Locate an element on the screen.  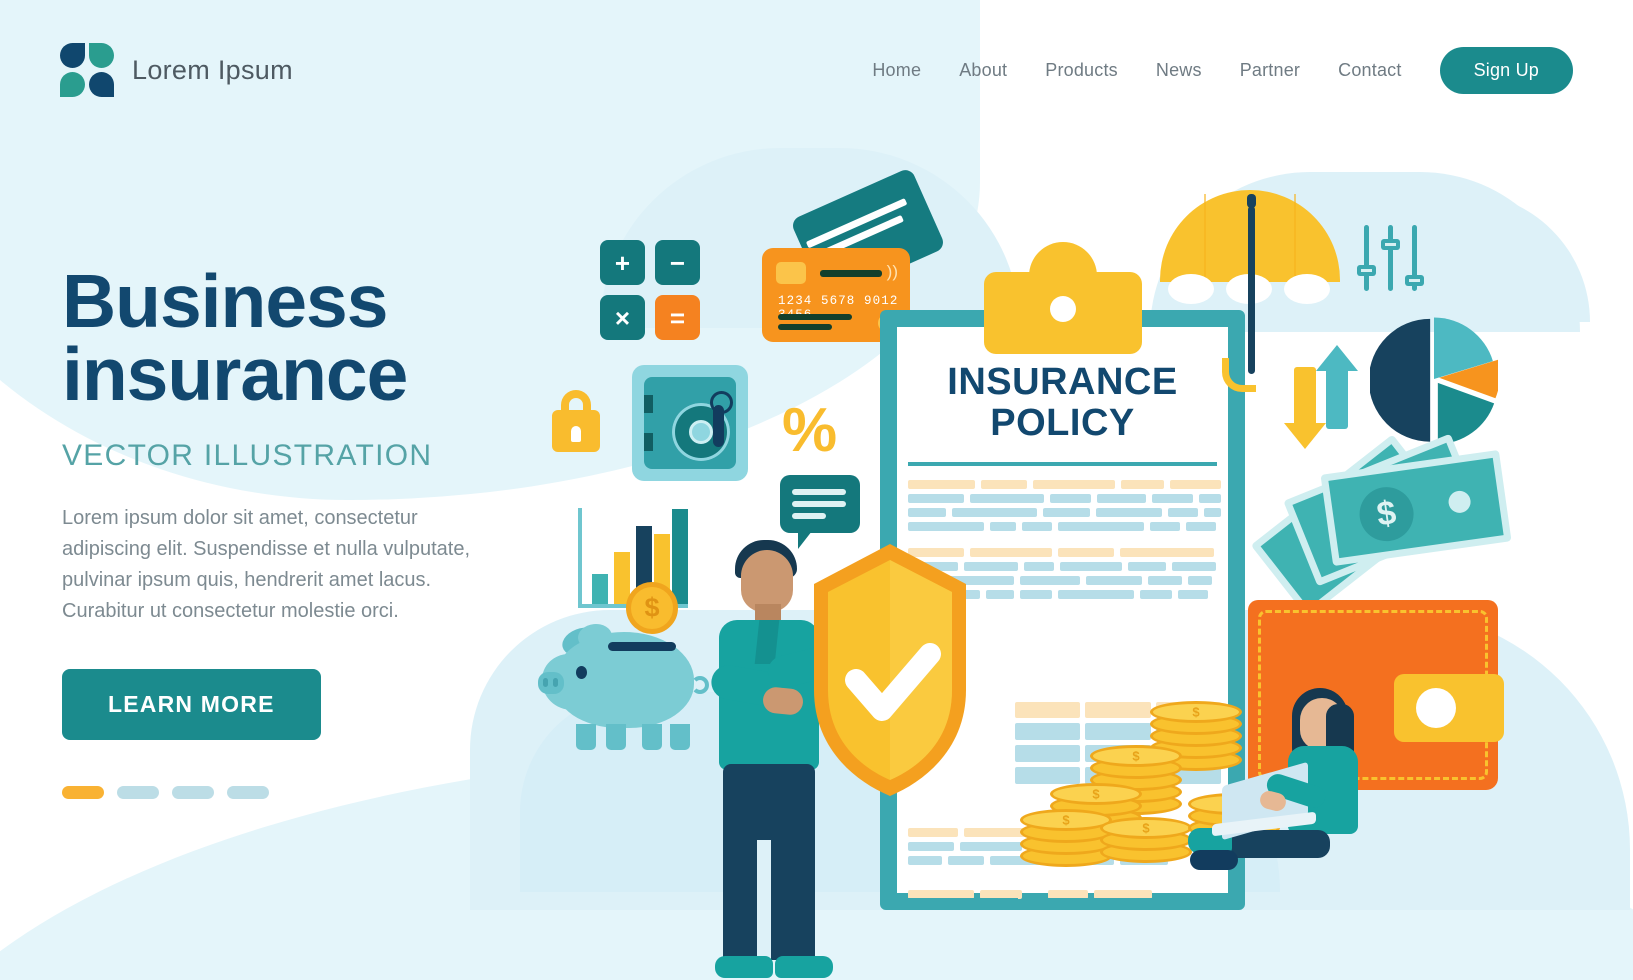
page-title: Business insurance is located at coordinates (312, 338).